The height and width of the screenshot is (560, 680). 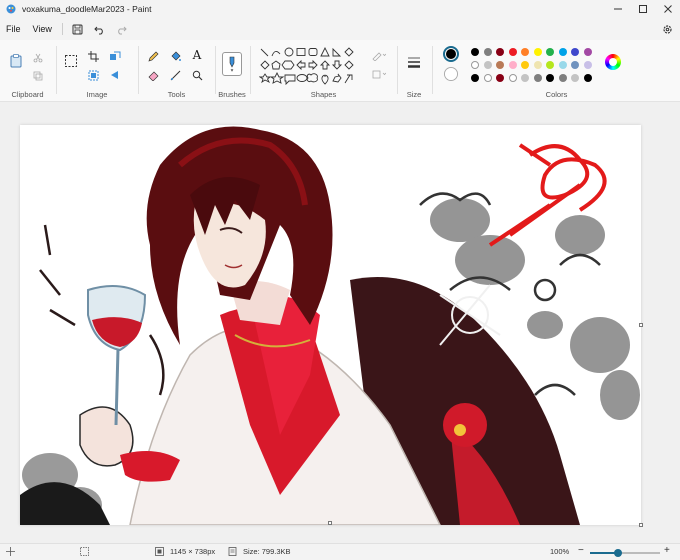 I want to click on paint-bucket-icon, so click(x=176, y=56).